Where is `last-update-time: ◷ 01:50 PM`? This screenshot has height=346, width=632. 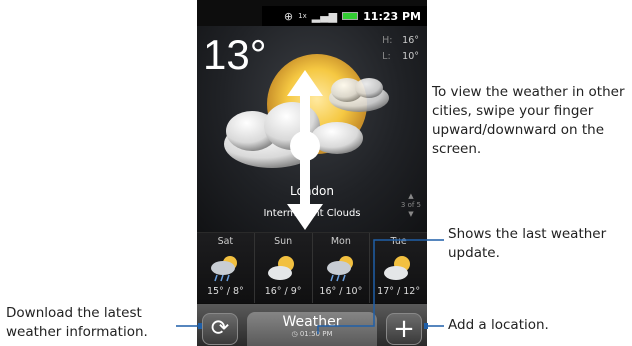 last-update-time: ◷ 01:50 PM is located at coordinates (312, 334).